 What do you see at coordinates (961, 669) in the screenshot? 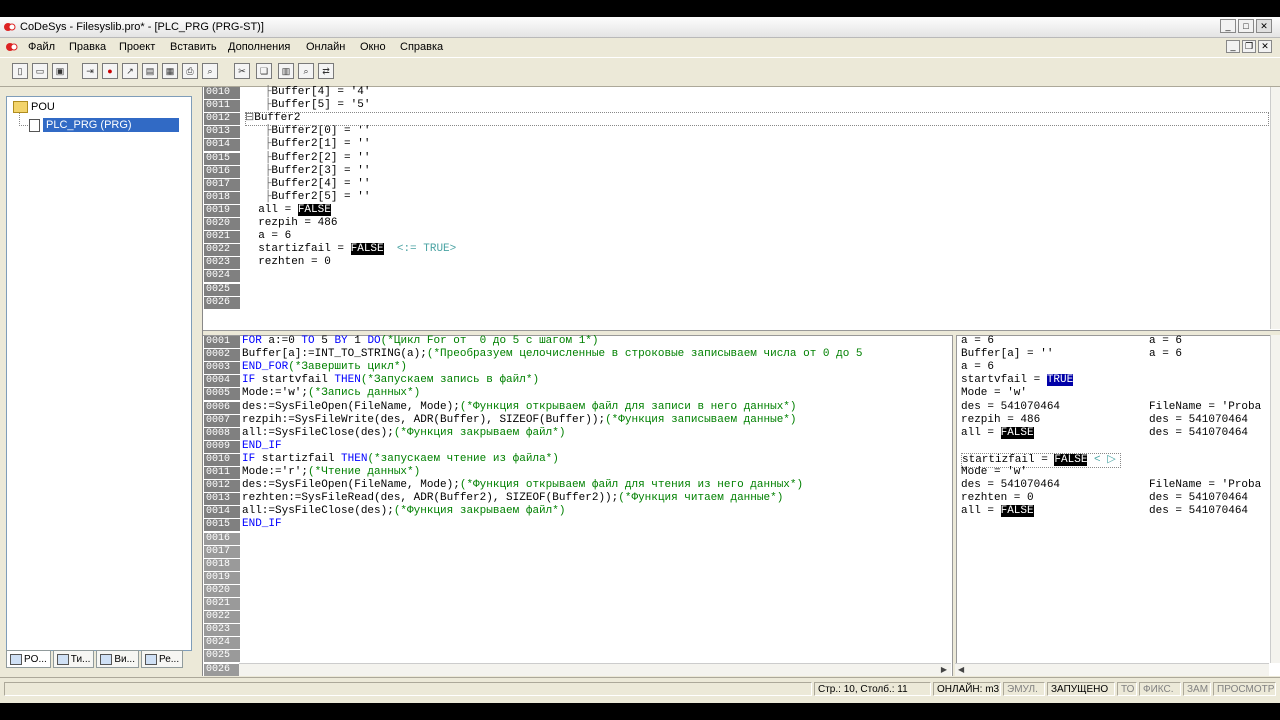
I see `scroll-left-icon: ◀` at bounding box center [961, 669].